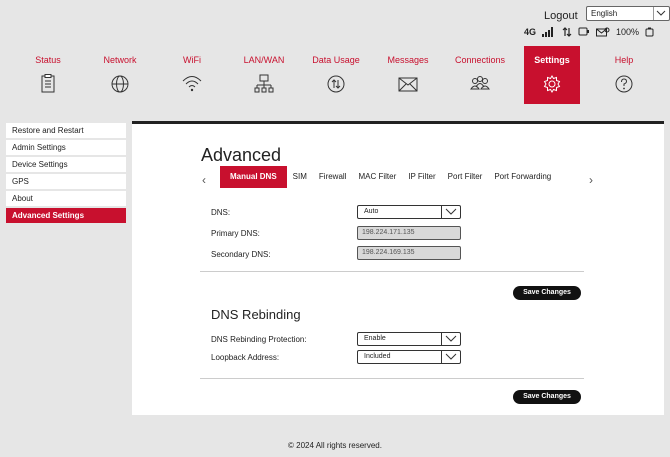 The width and height of the screenshot is (670, 457). What do you see at coordinates (409, 357) in the screenshot?
I see `loopback-address-select: Included` at bounding box center [409, 357].